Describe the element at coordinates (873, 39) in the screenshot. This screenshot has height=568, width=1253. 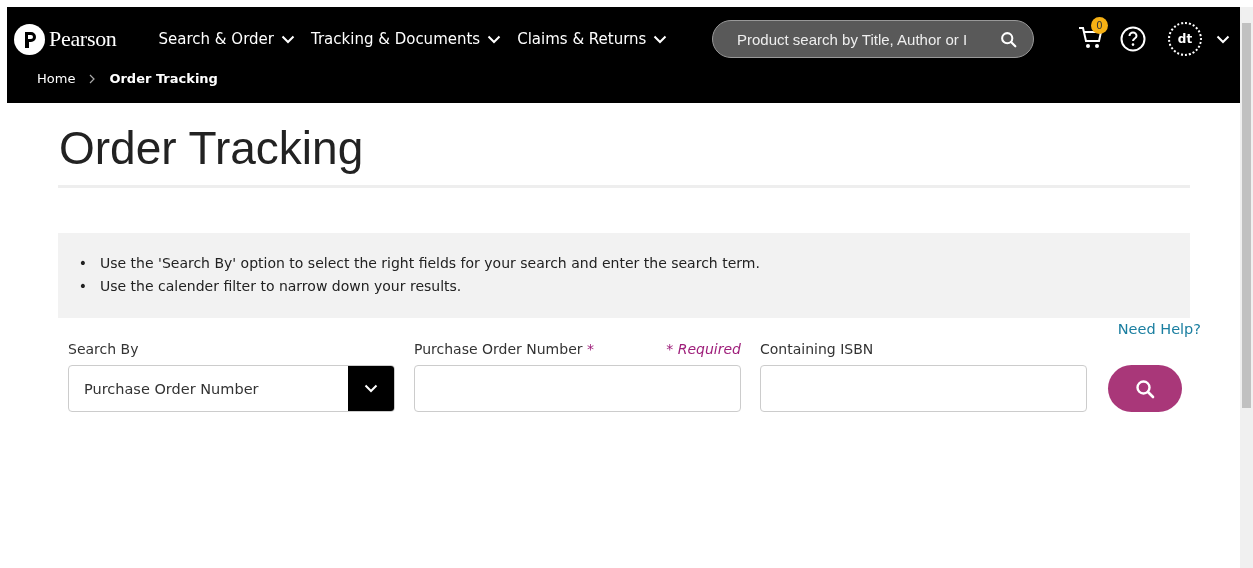
I see `product-search-field: Product search by Title, Author or I` at that location.